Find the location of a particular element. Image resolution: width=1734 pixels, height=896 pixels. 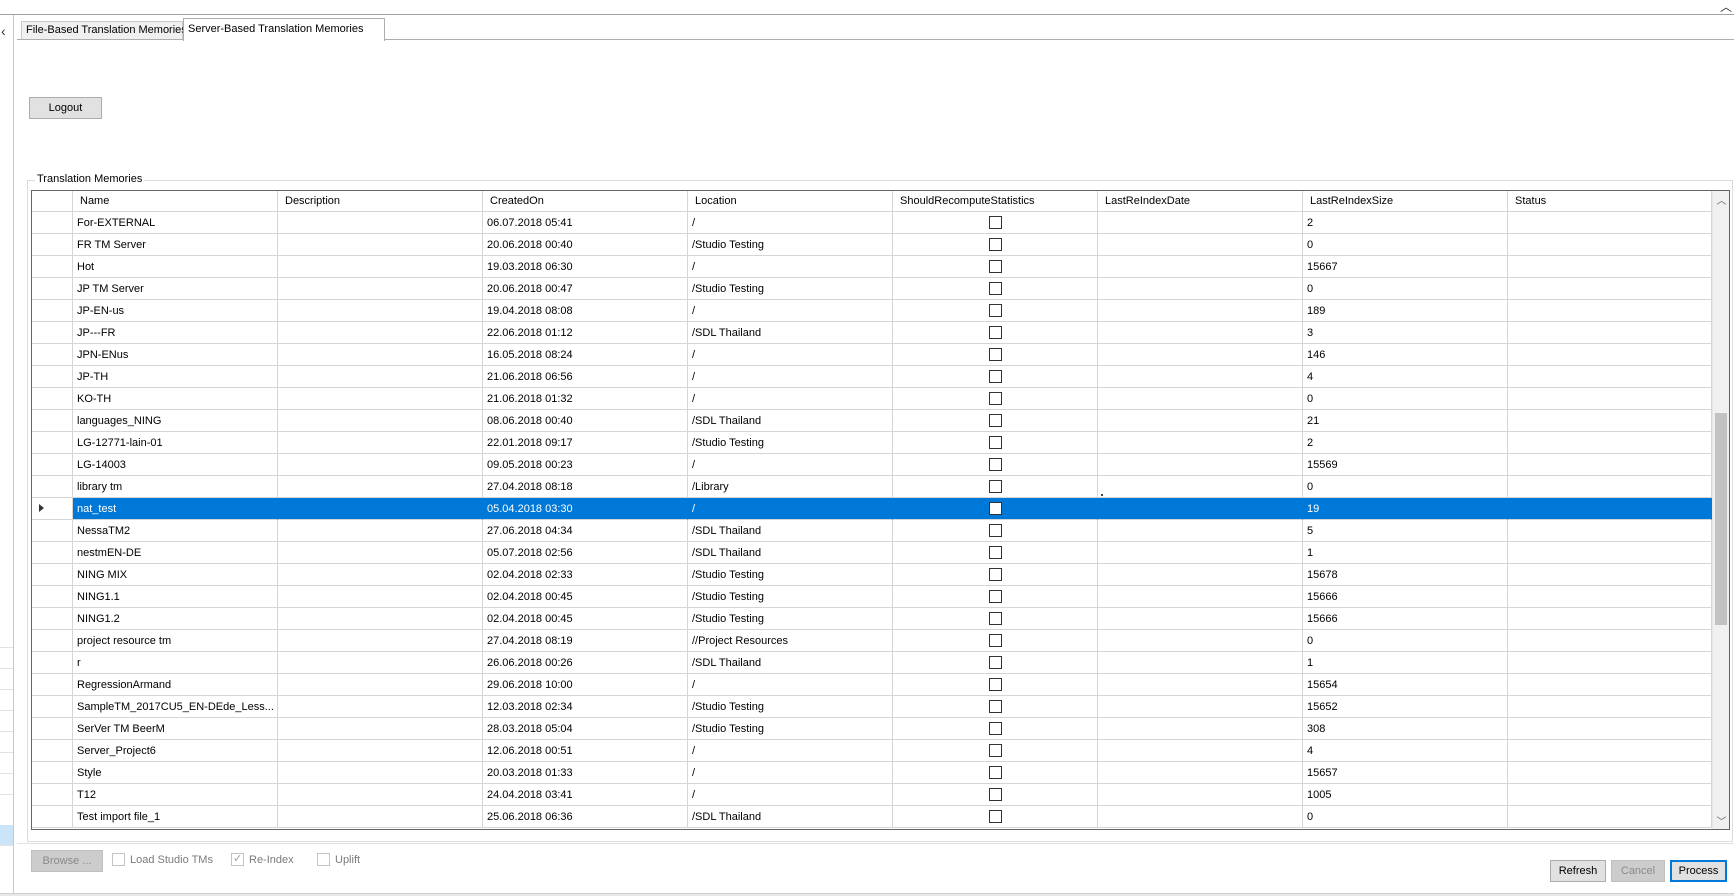

cell-created: 26.06.2018 00:26 is located at coordinates (585, 663).